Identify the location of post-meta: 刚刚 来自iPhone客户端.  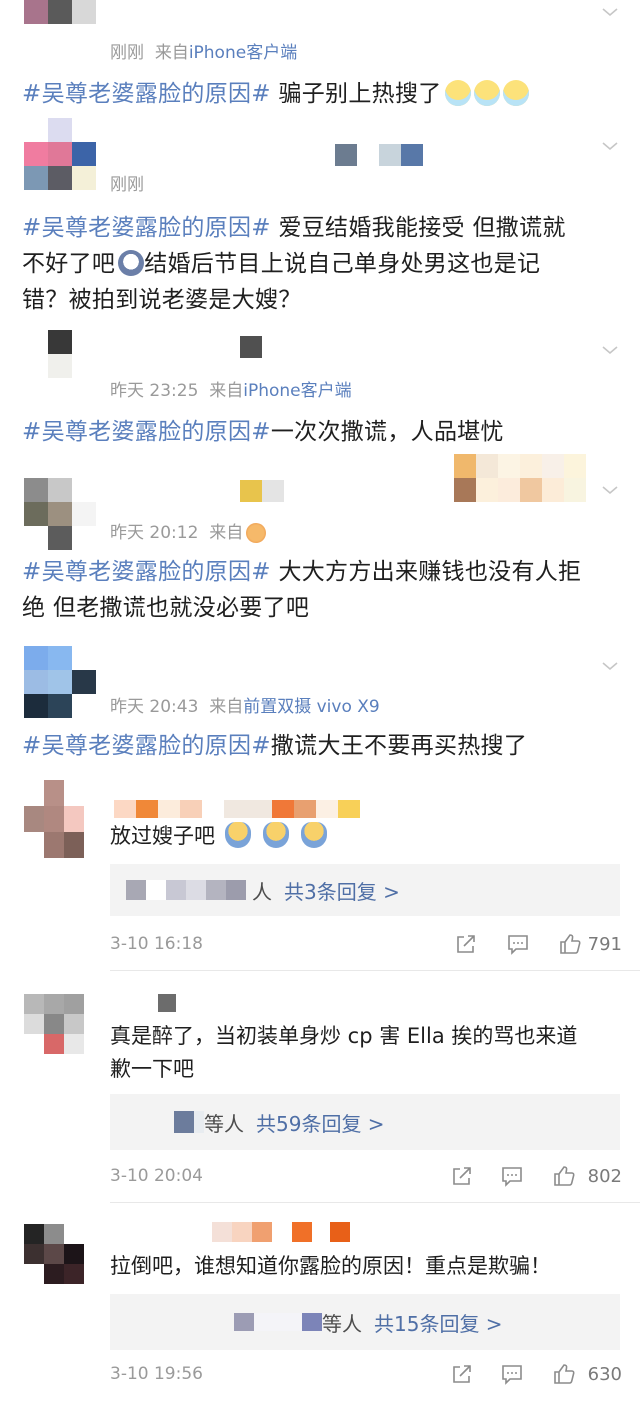
(204, 53).